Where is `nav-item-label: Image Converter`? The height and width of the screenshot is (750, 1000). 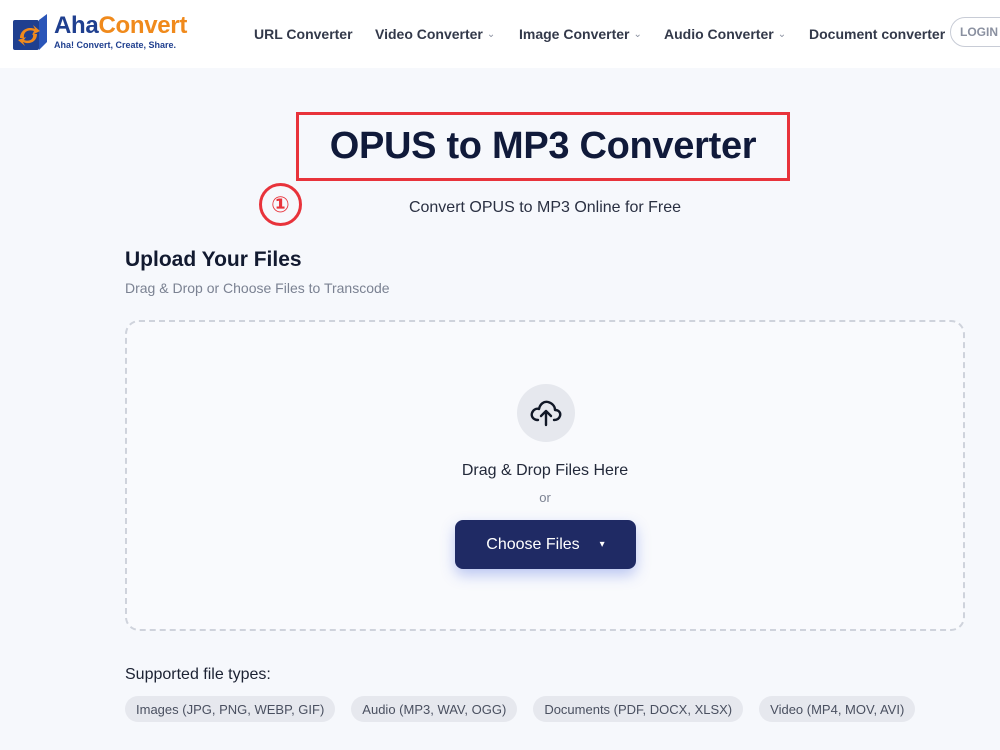 nav-item-label: Image Converter is located at coordinates (574, 34).